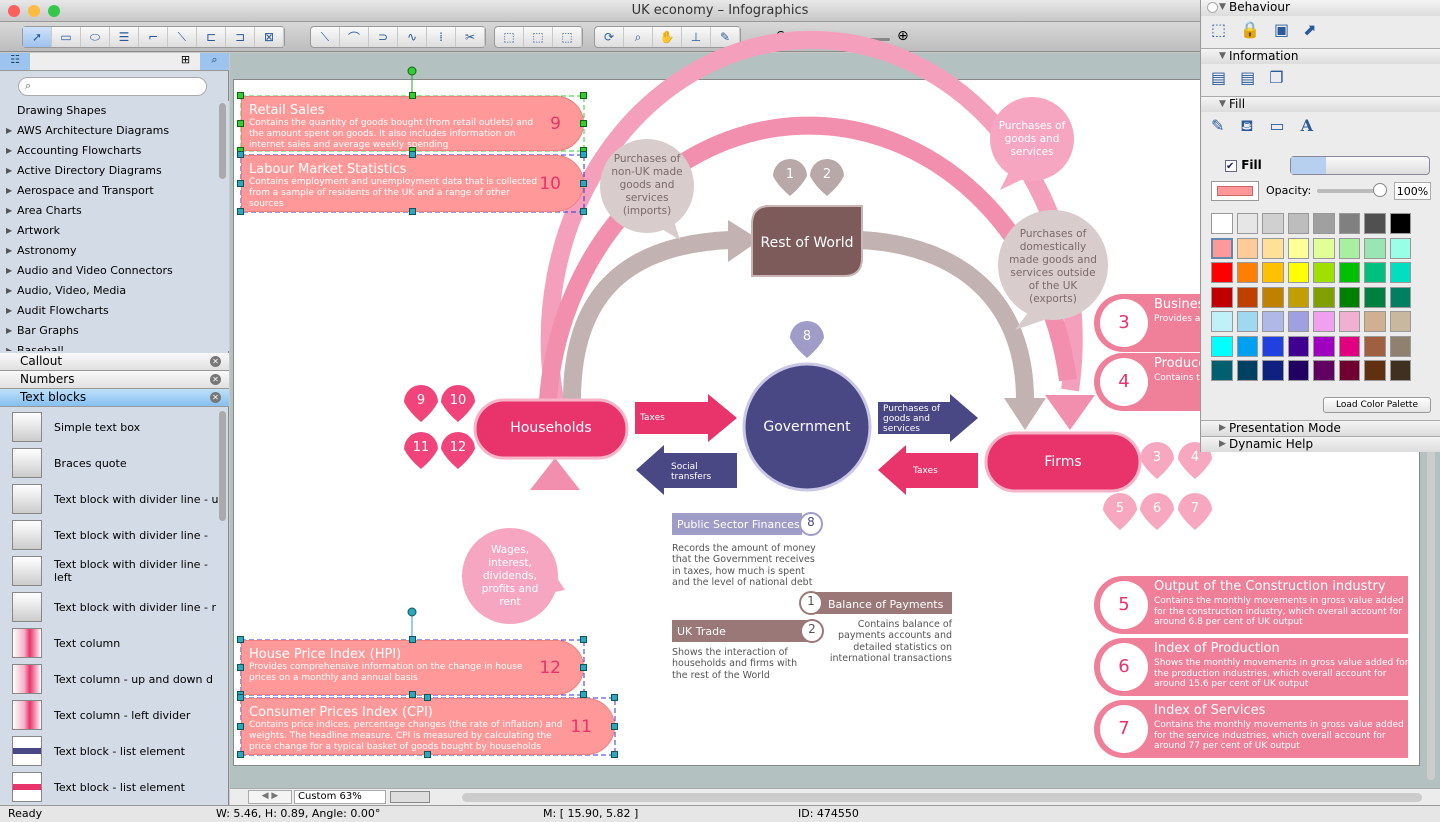 The width and height of the screenshot is (1440, 822). I want to click on fill-color-well, so click(1235, 191).